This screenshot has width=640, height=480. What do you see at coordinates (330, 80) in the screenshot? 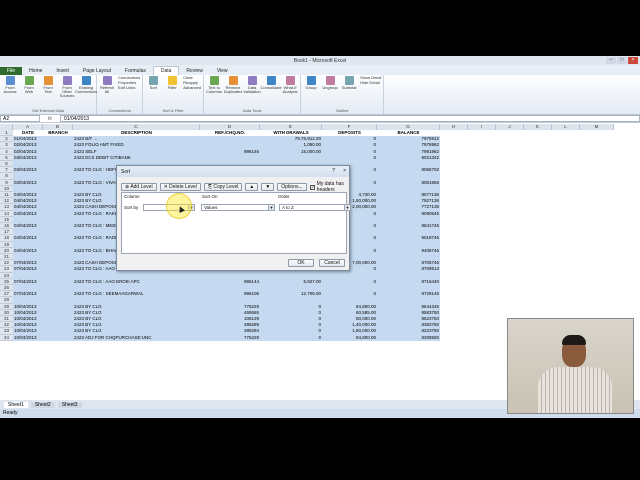
I see `ungroup-icon` at bounding box center [330, 80].